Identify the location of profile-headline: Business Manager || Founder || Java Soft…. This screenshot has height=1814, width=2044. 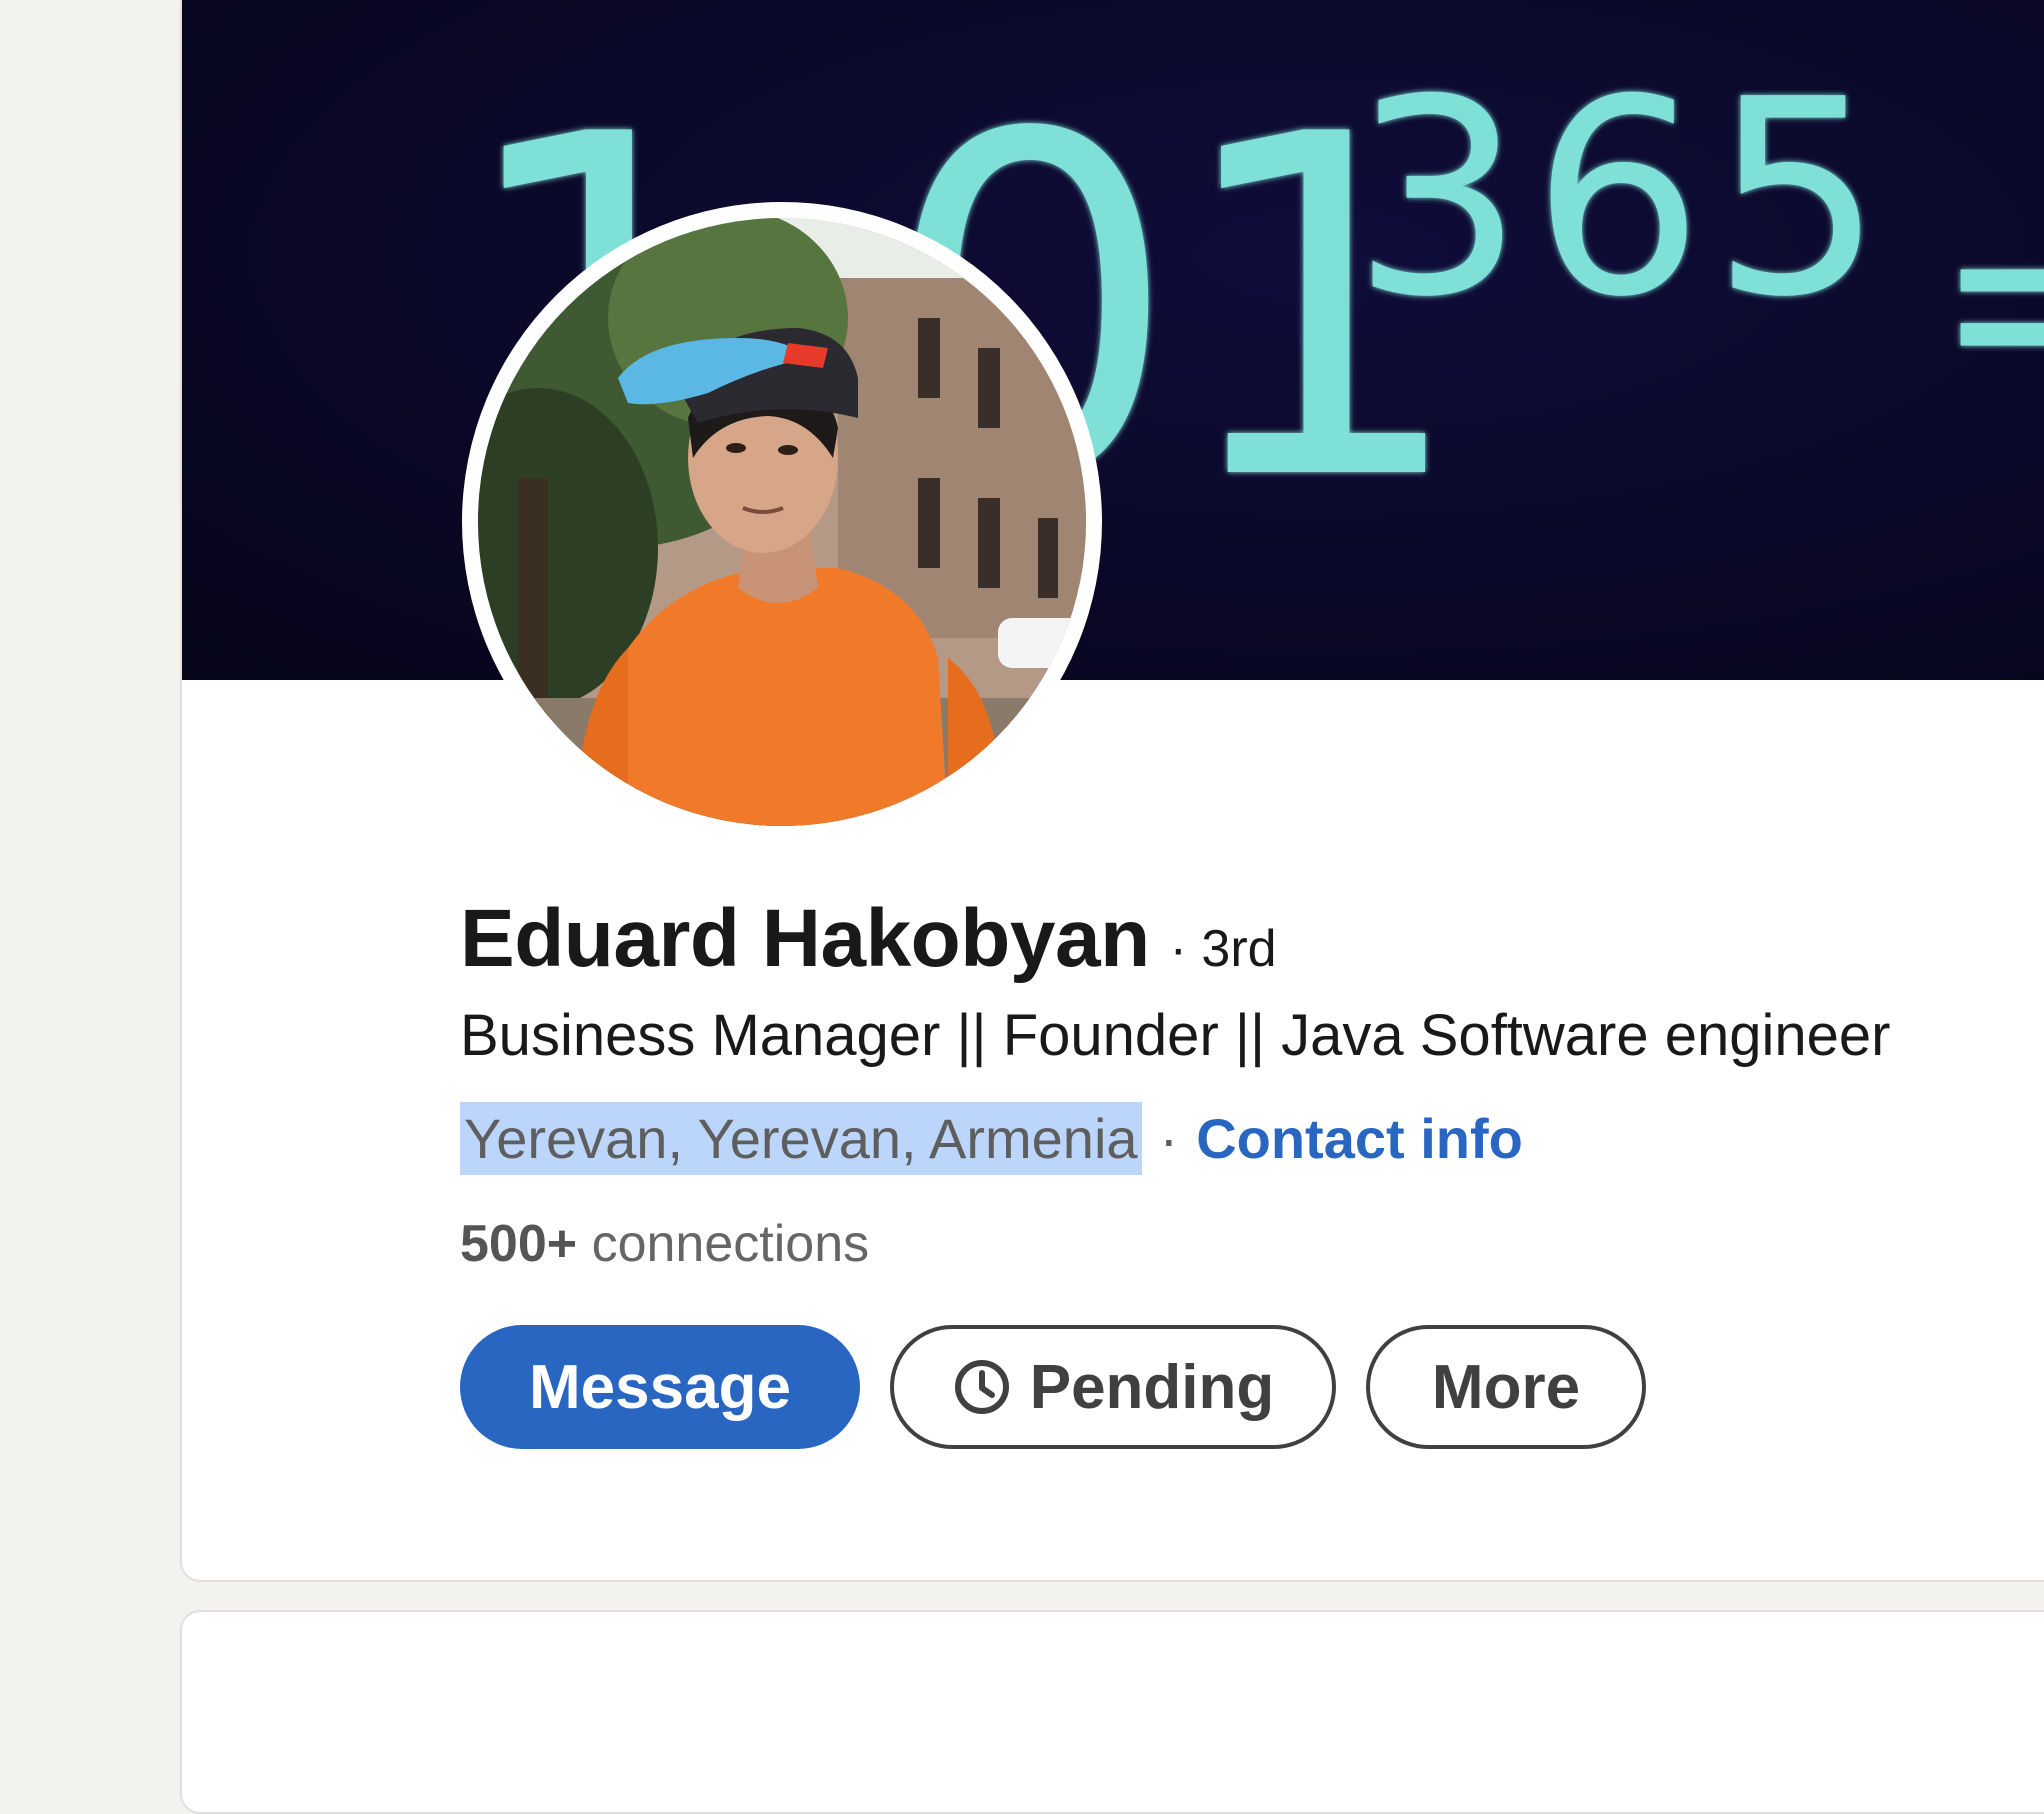
(1175, 1035).